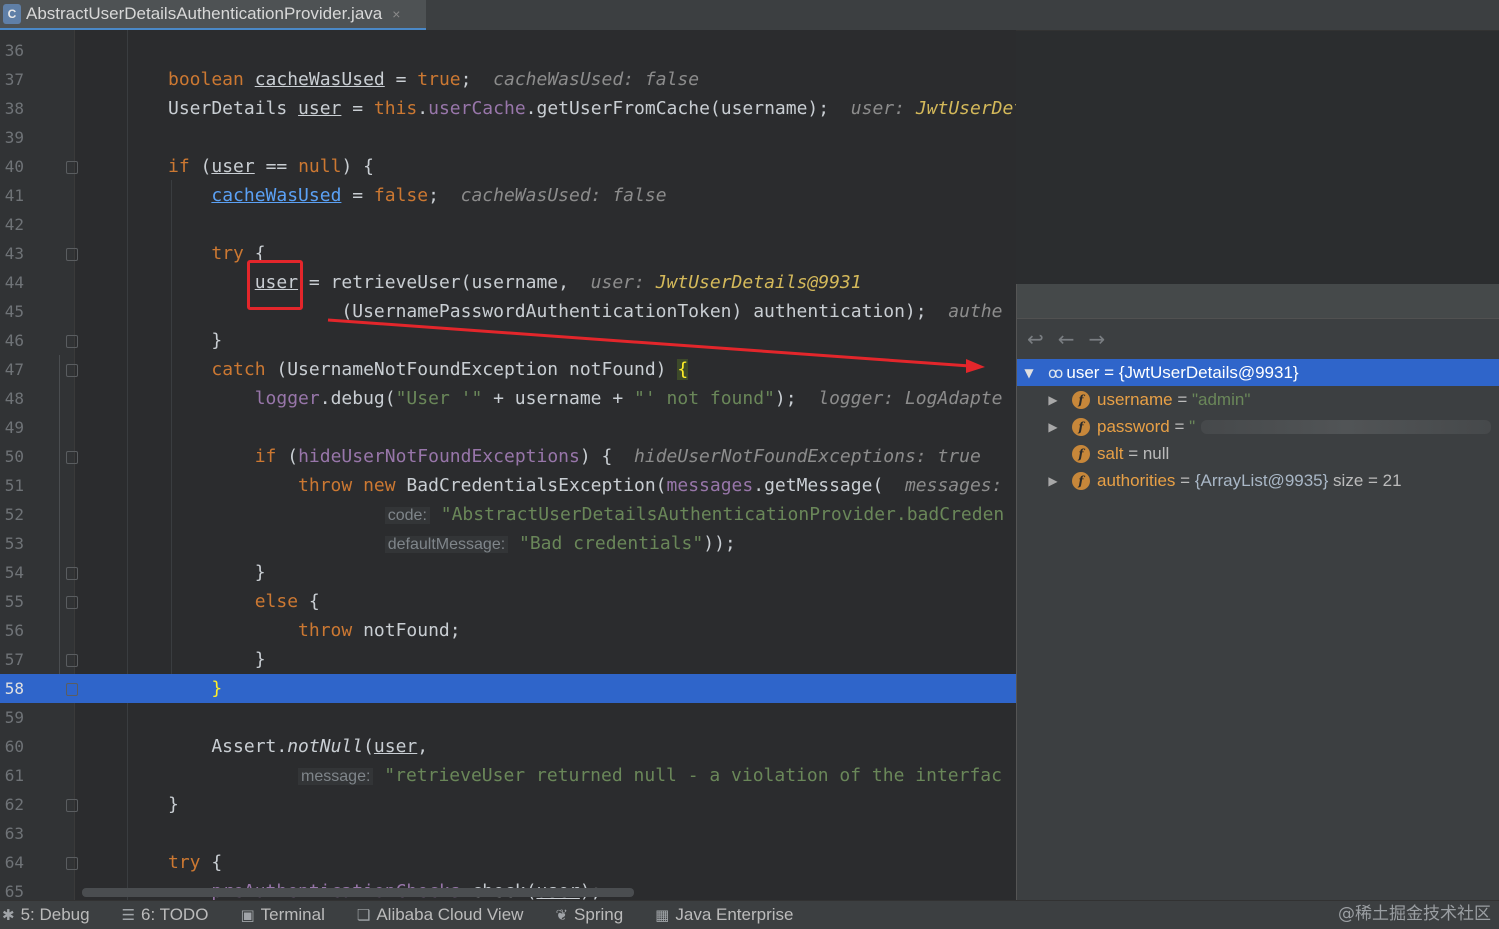 The height and width of the screenshot is (929, 1499). What do you see at coordinates (1133, 426) in the screenshot?
I see `field-name: password` at bounding box center [1133, 426].